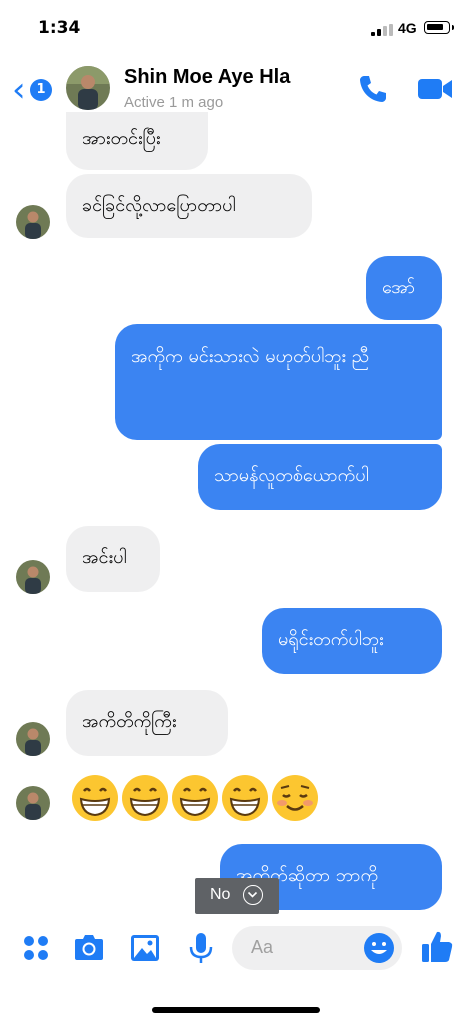 The width and height of the screenshot is (473, 1024). What do you see at coordinates (435, 89) in the screenshot?
I see `video-camera-icon` at bounding box center [435, 89].